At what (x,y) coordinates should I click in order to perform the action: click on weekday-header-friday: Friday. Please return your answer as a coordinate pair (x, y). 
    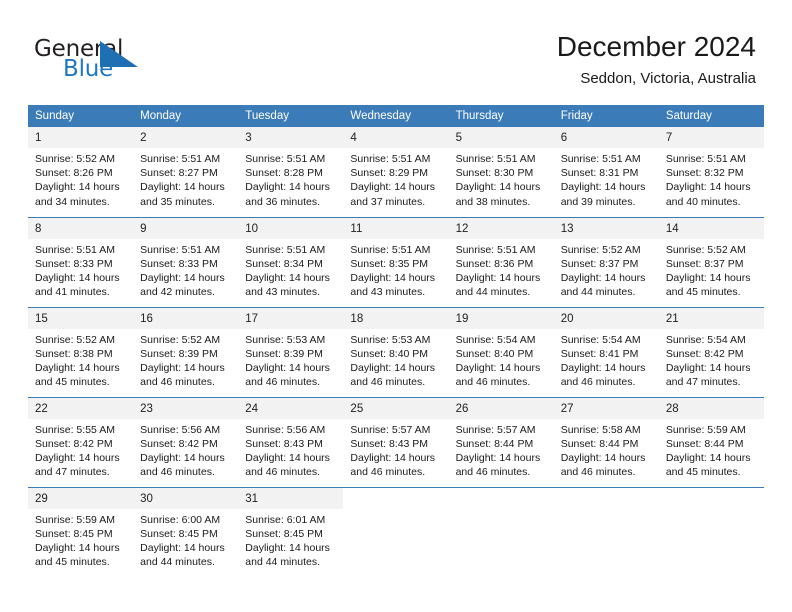
    Looking at the image, I should click on (606, 116).